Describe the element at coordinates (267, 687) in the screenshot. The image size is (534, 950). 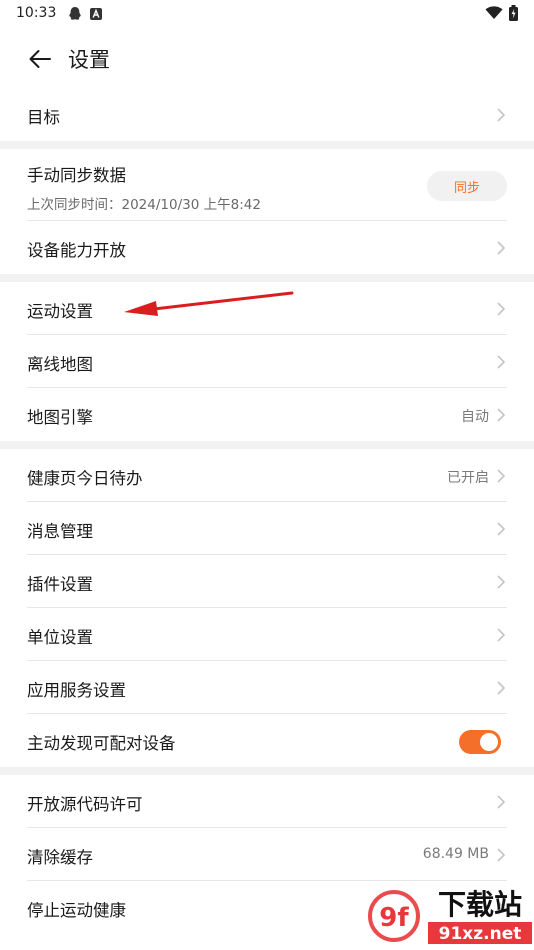
I see `setting-row-app-service-settings: 应用服务设置` at that location.